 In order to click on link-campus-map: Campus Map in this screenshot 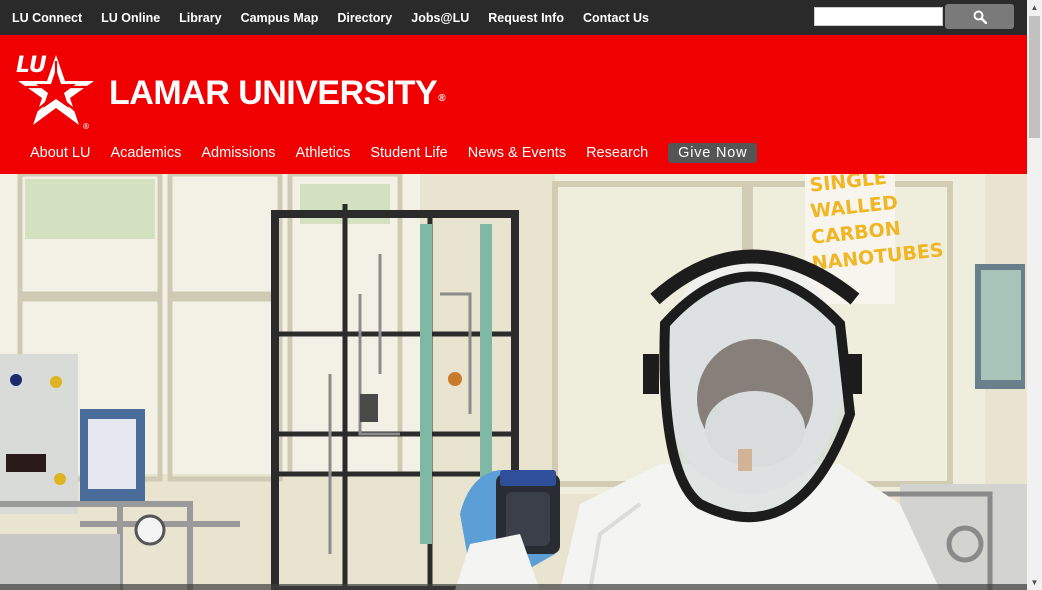, I will do `click(280, 18)`.